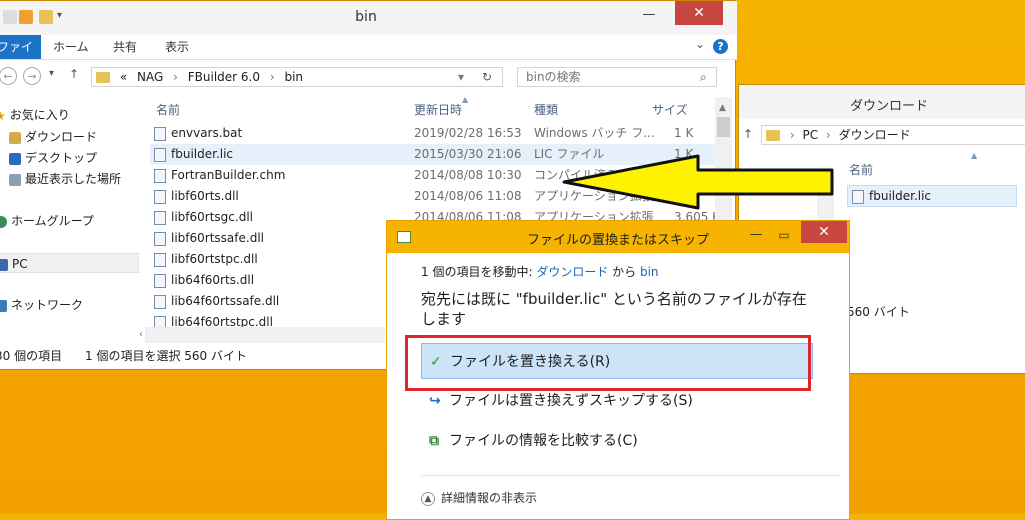 This screenshot has height=520, width=1025. Describe the element at coordinates (934, 171) in the screenshot. I see `name-column: 名前` at that location.